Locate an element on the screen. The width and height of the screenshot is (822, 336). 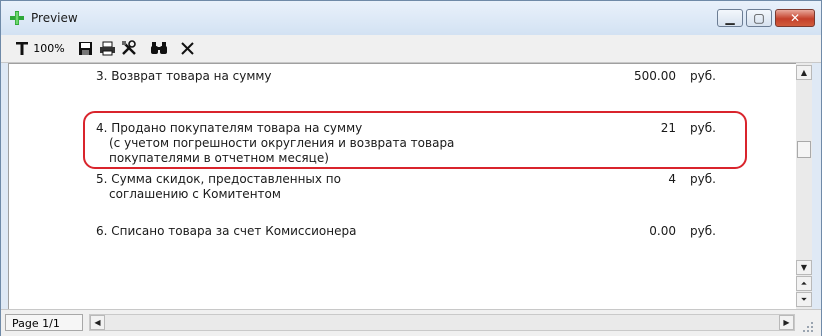
print-button is located at coordinates (107, 48).